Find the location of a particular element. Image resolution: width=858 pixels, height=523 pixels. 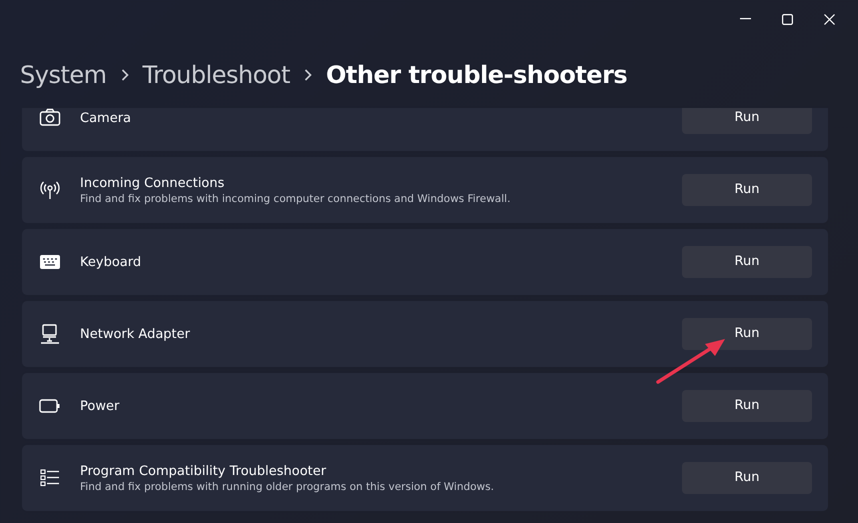

troubleshooter-title: Incoming Connections is located at coordinates (153, 183).